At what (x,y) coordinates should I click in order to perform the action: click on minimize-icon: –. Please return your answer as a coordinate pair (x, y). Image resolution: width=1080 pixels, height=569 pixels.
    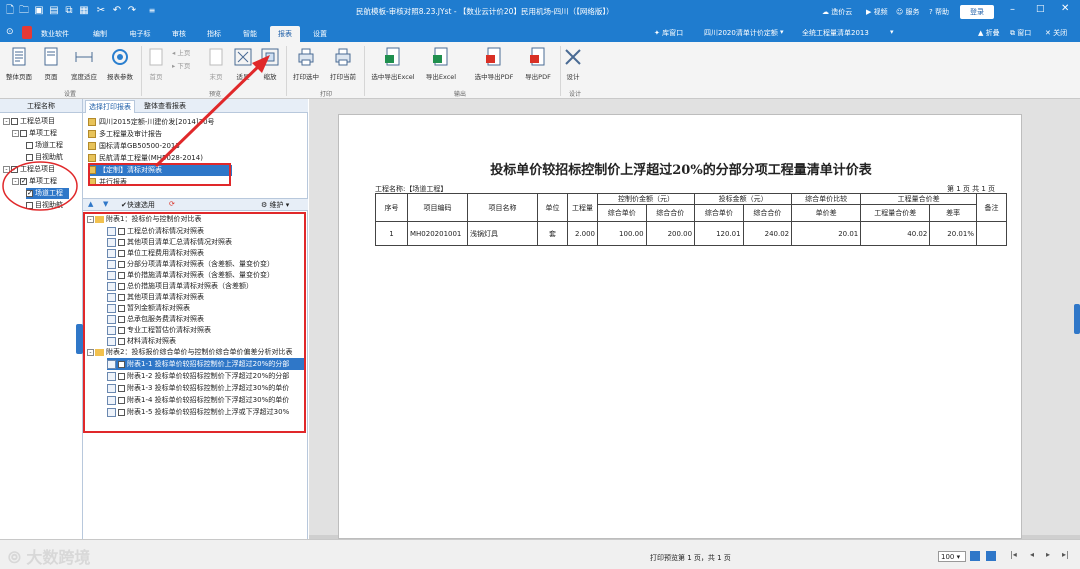
    Looking at the image, I should click on (1012, 9).